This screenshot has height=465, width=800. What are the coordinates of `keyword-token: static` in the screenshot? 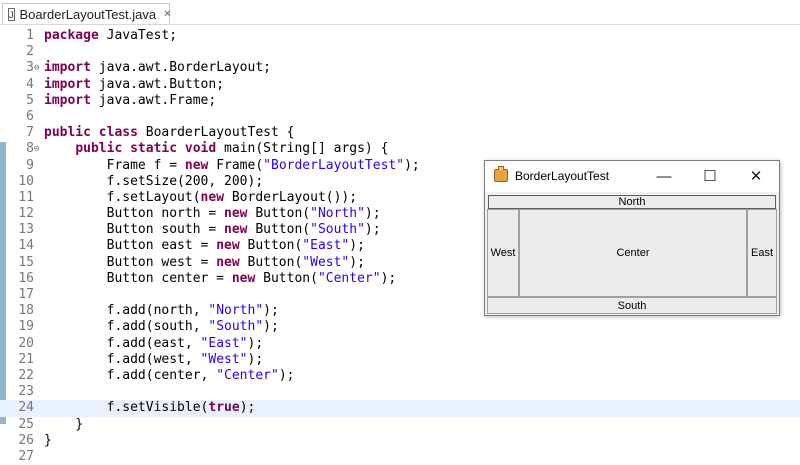 It's located at (154, 149).